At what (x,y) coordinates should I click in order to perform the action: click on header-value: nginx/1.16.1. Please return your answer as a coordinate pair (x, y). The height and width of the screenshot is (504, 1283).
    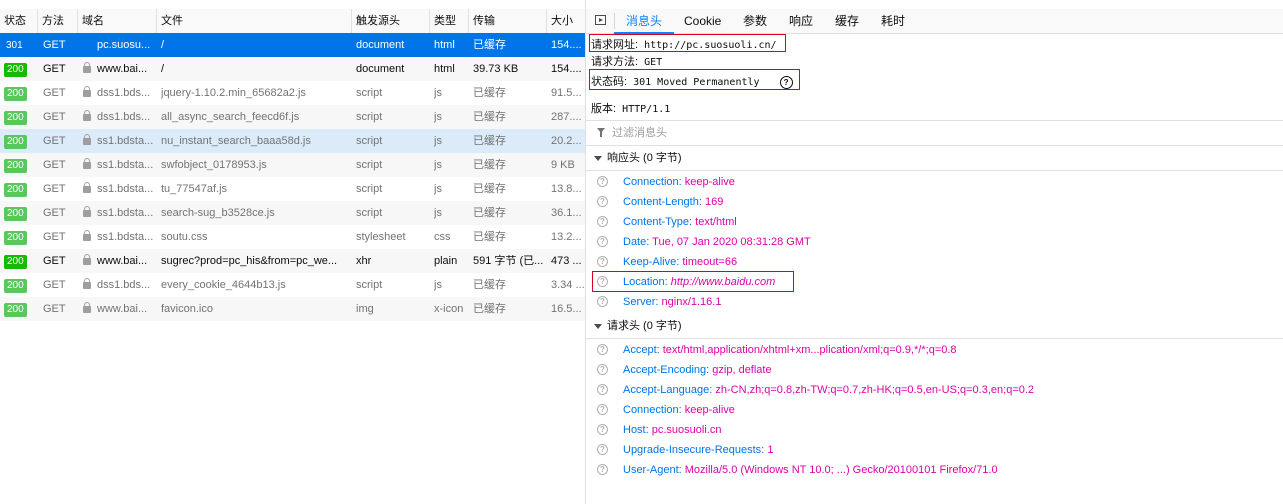
    Looking at the image, I should click on (691, 302).